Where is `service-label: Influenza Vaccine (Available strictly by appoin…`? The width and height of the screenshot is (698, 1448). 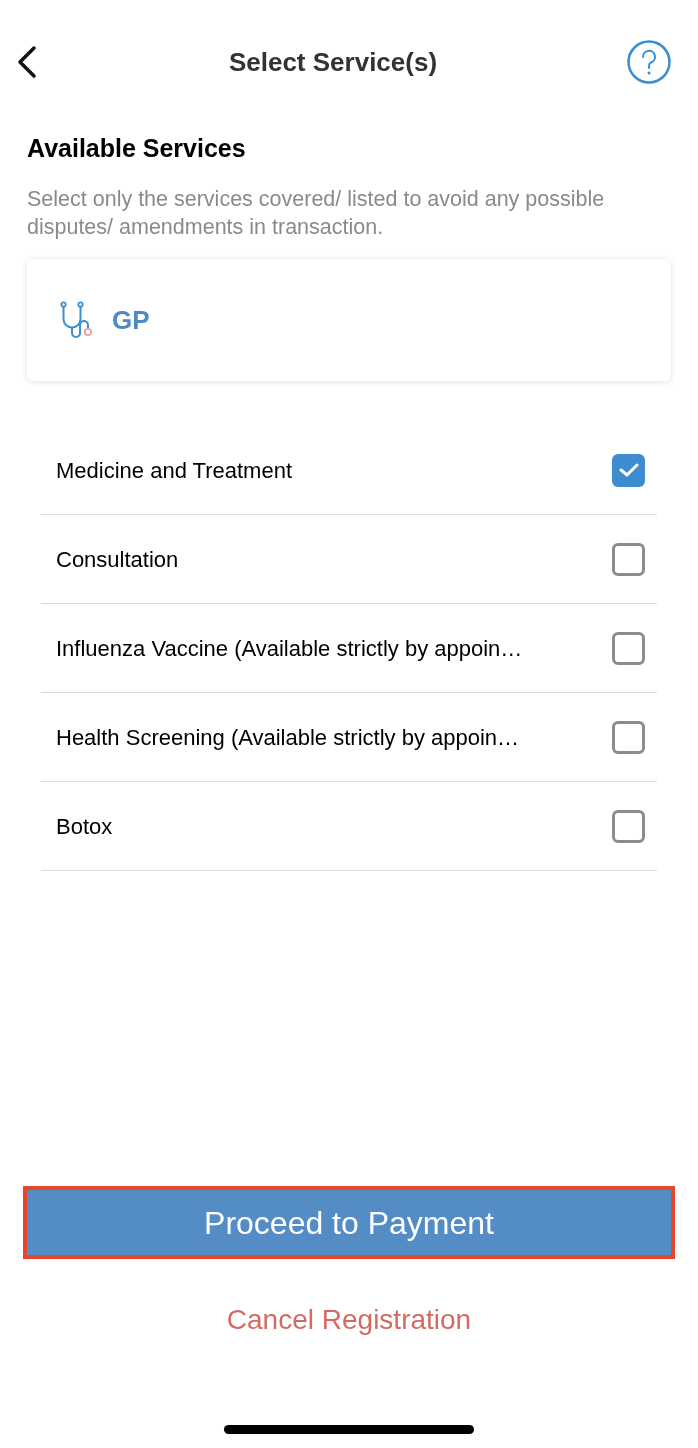
service-label: Influenza Vaccine (Available strictly by appoin… is located at coordinates (289, 648).